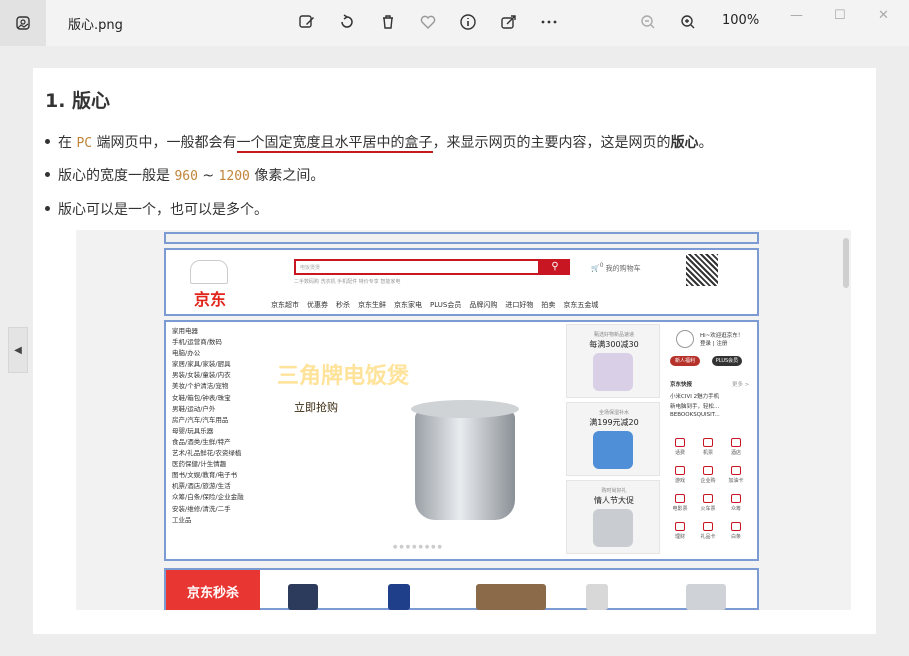  Describe the element at coordinates (613, 335) in the screenshot. I see `promo-top: 甄选好物新品速递` at that location.